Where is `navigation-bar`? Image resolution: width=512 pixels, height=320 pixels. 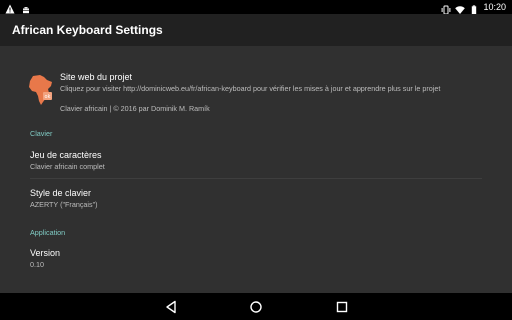
navigation-bar is located at coordinates (256, 306).